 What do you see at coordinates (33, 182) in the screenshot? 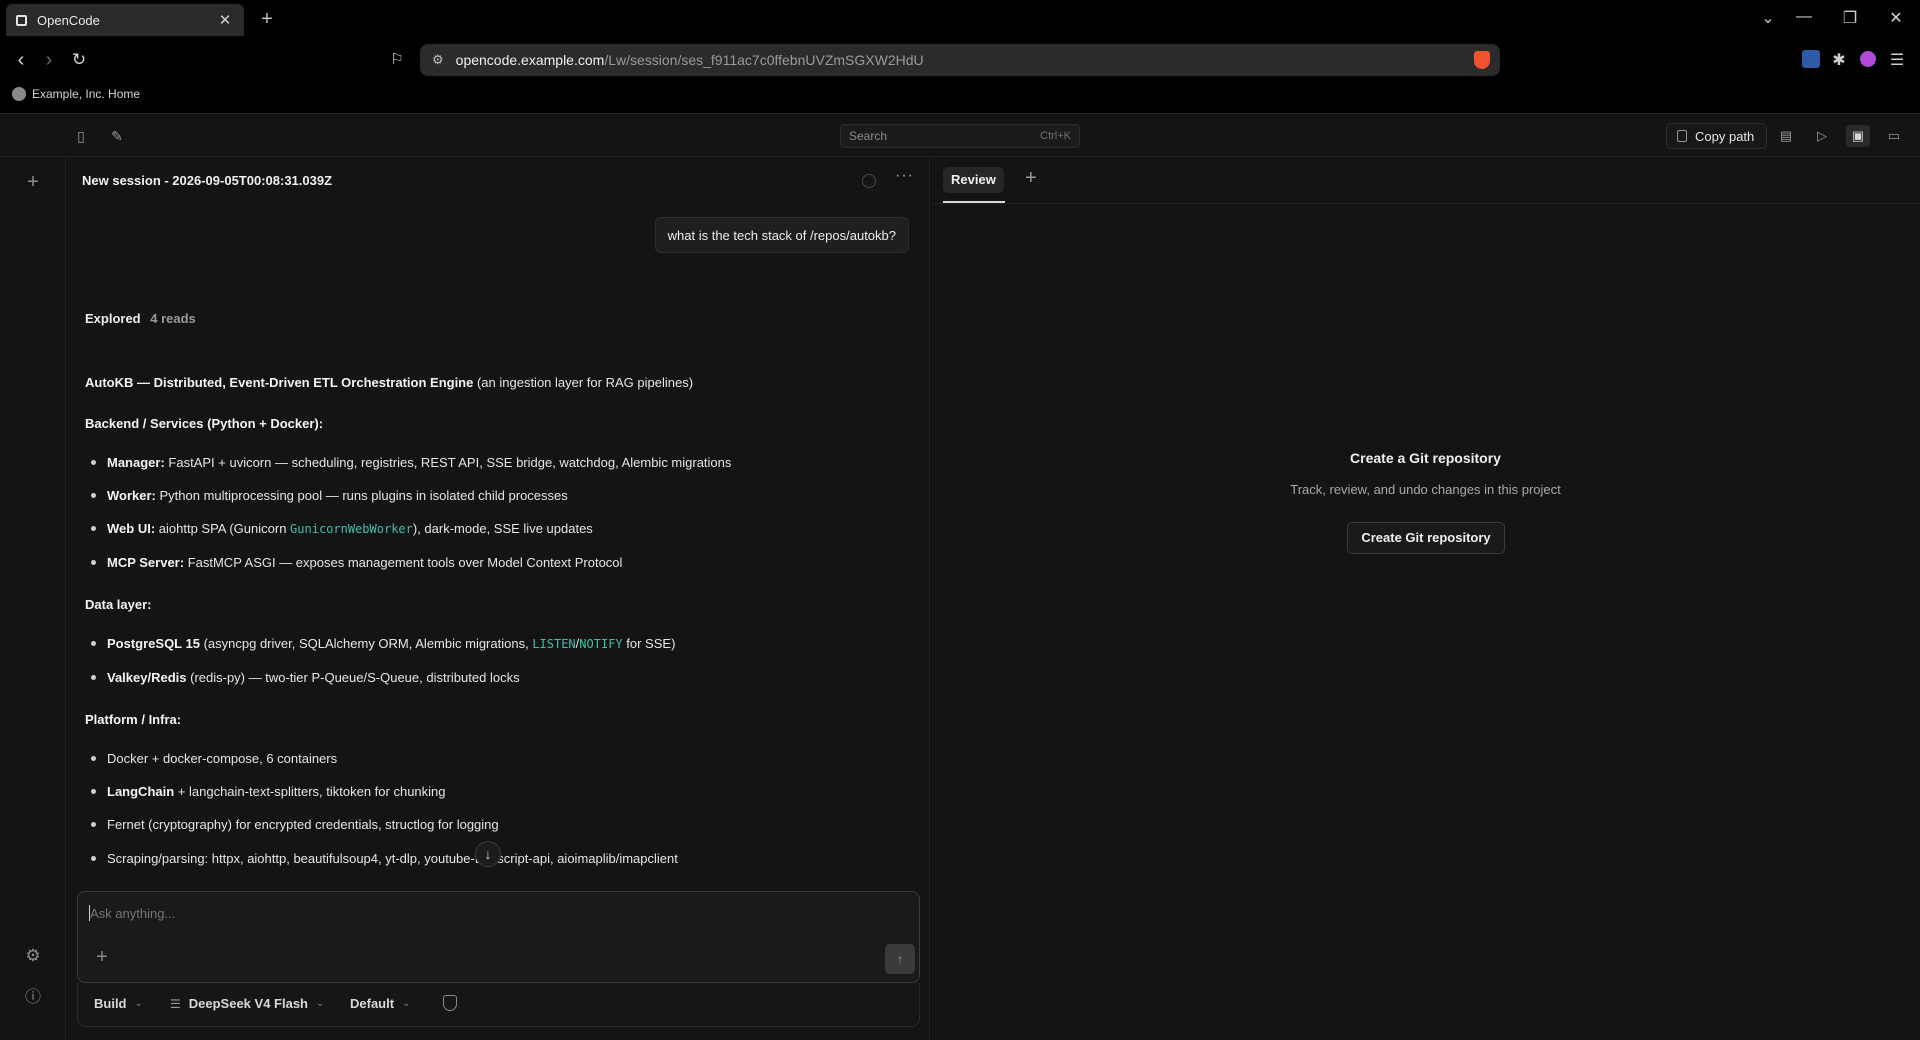
I see `add-project-icon: +` at bounding box center [33, 182].